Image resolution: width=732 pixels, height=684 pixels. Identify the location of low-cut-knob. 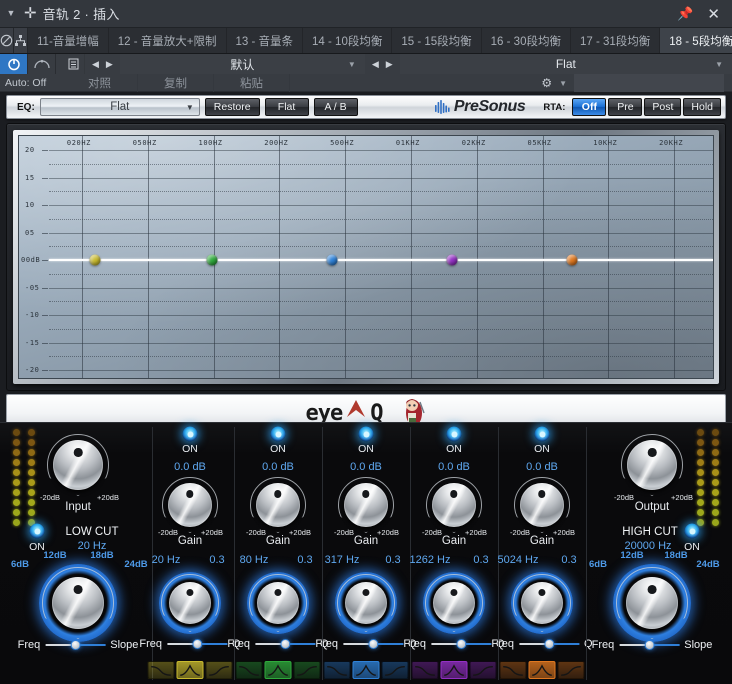
(78, 603).